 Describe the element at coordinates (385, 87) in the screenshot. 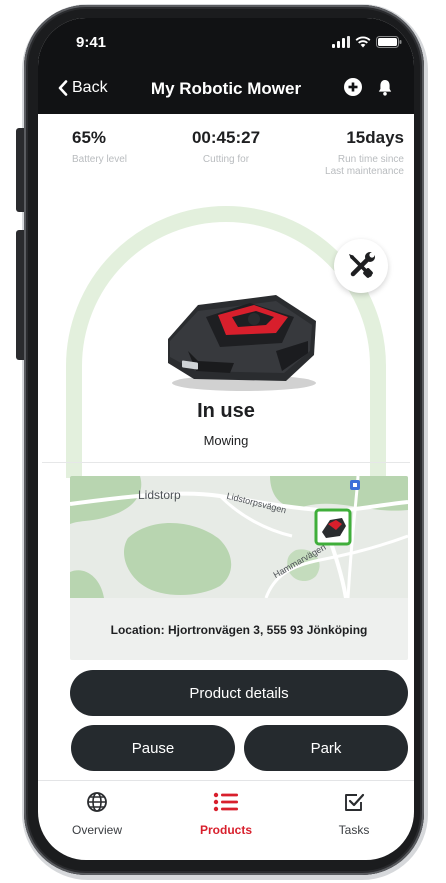

I see `notification-bell-icon` at that location.